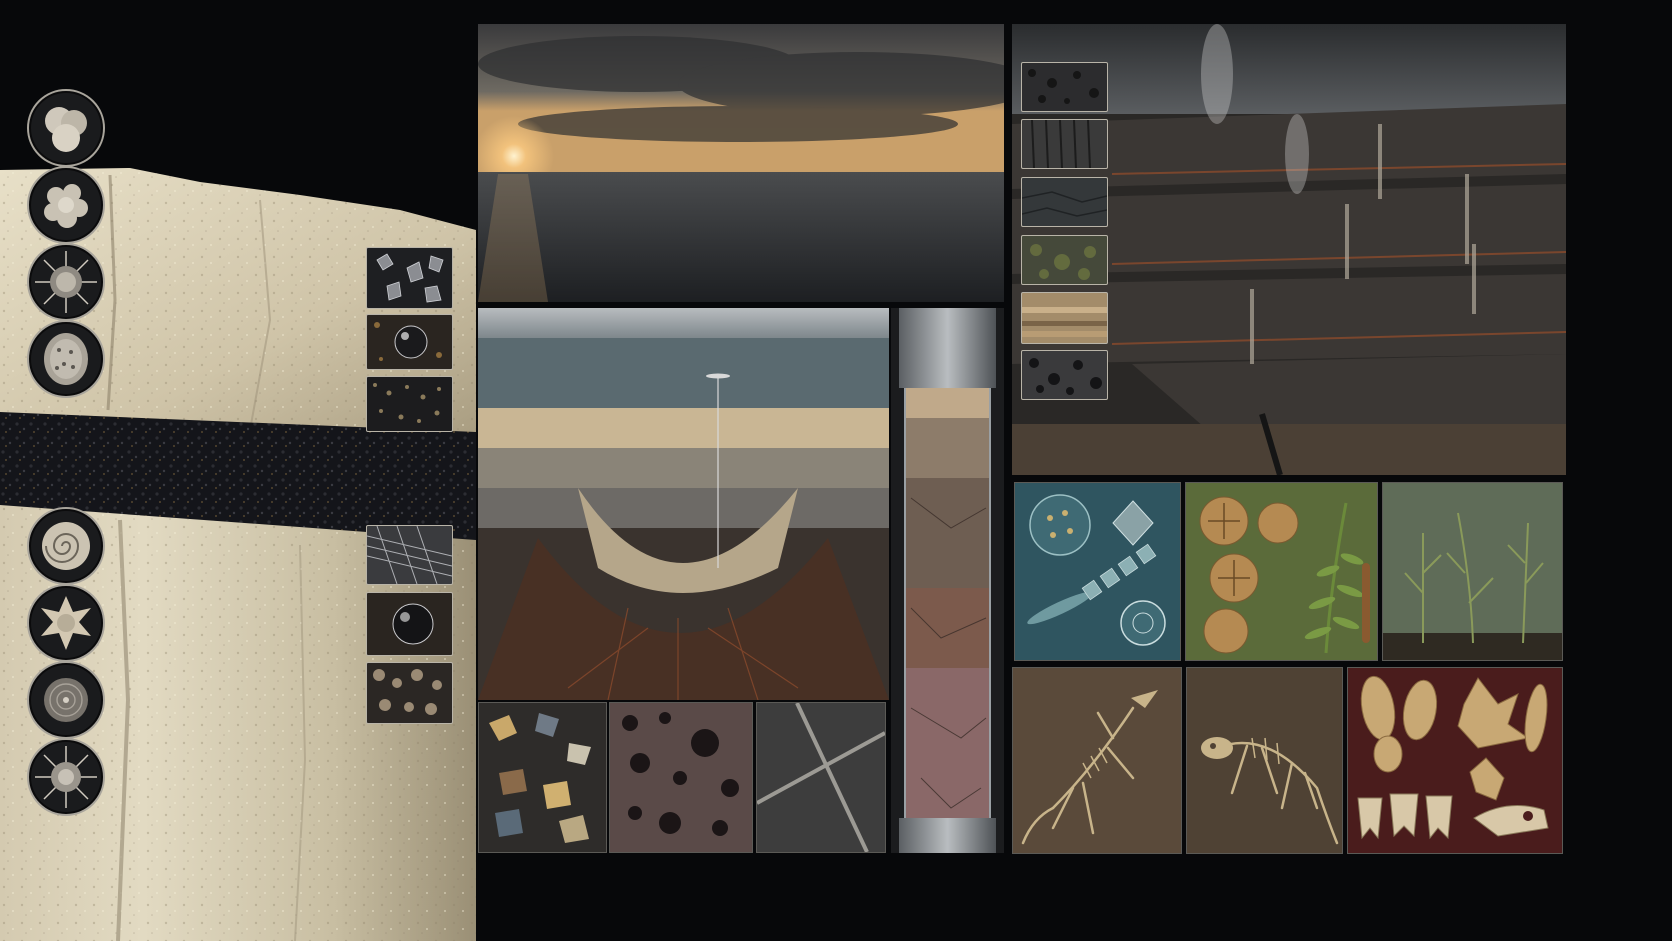  What do you see at coordinates (66, 546) in the screenshot?
I see `ammonite-spiral-icon` at bounding box center [66, 546].